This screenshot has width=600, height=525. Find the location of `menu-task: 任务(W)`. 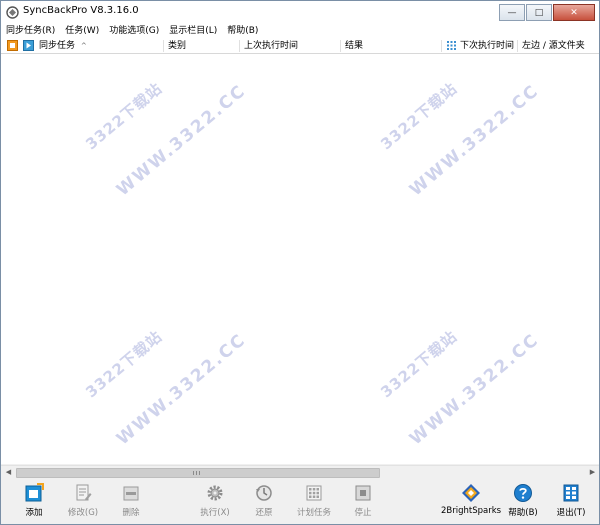

menu-task: 任务(W) is located at coordinates (82, 31).